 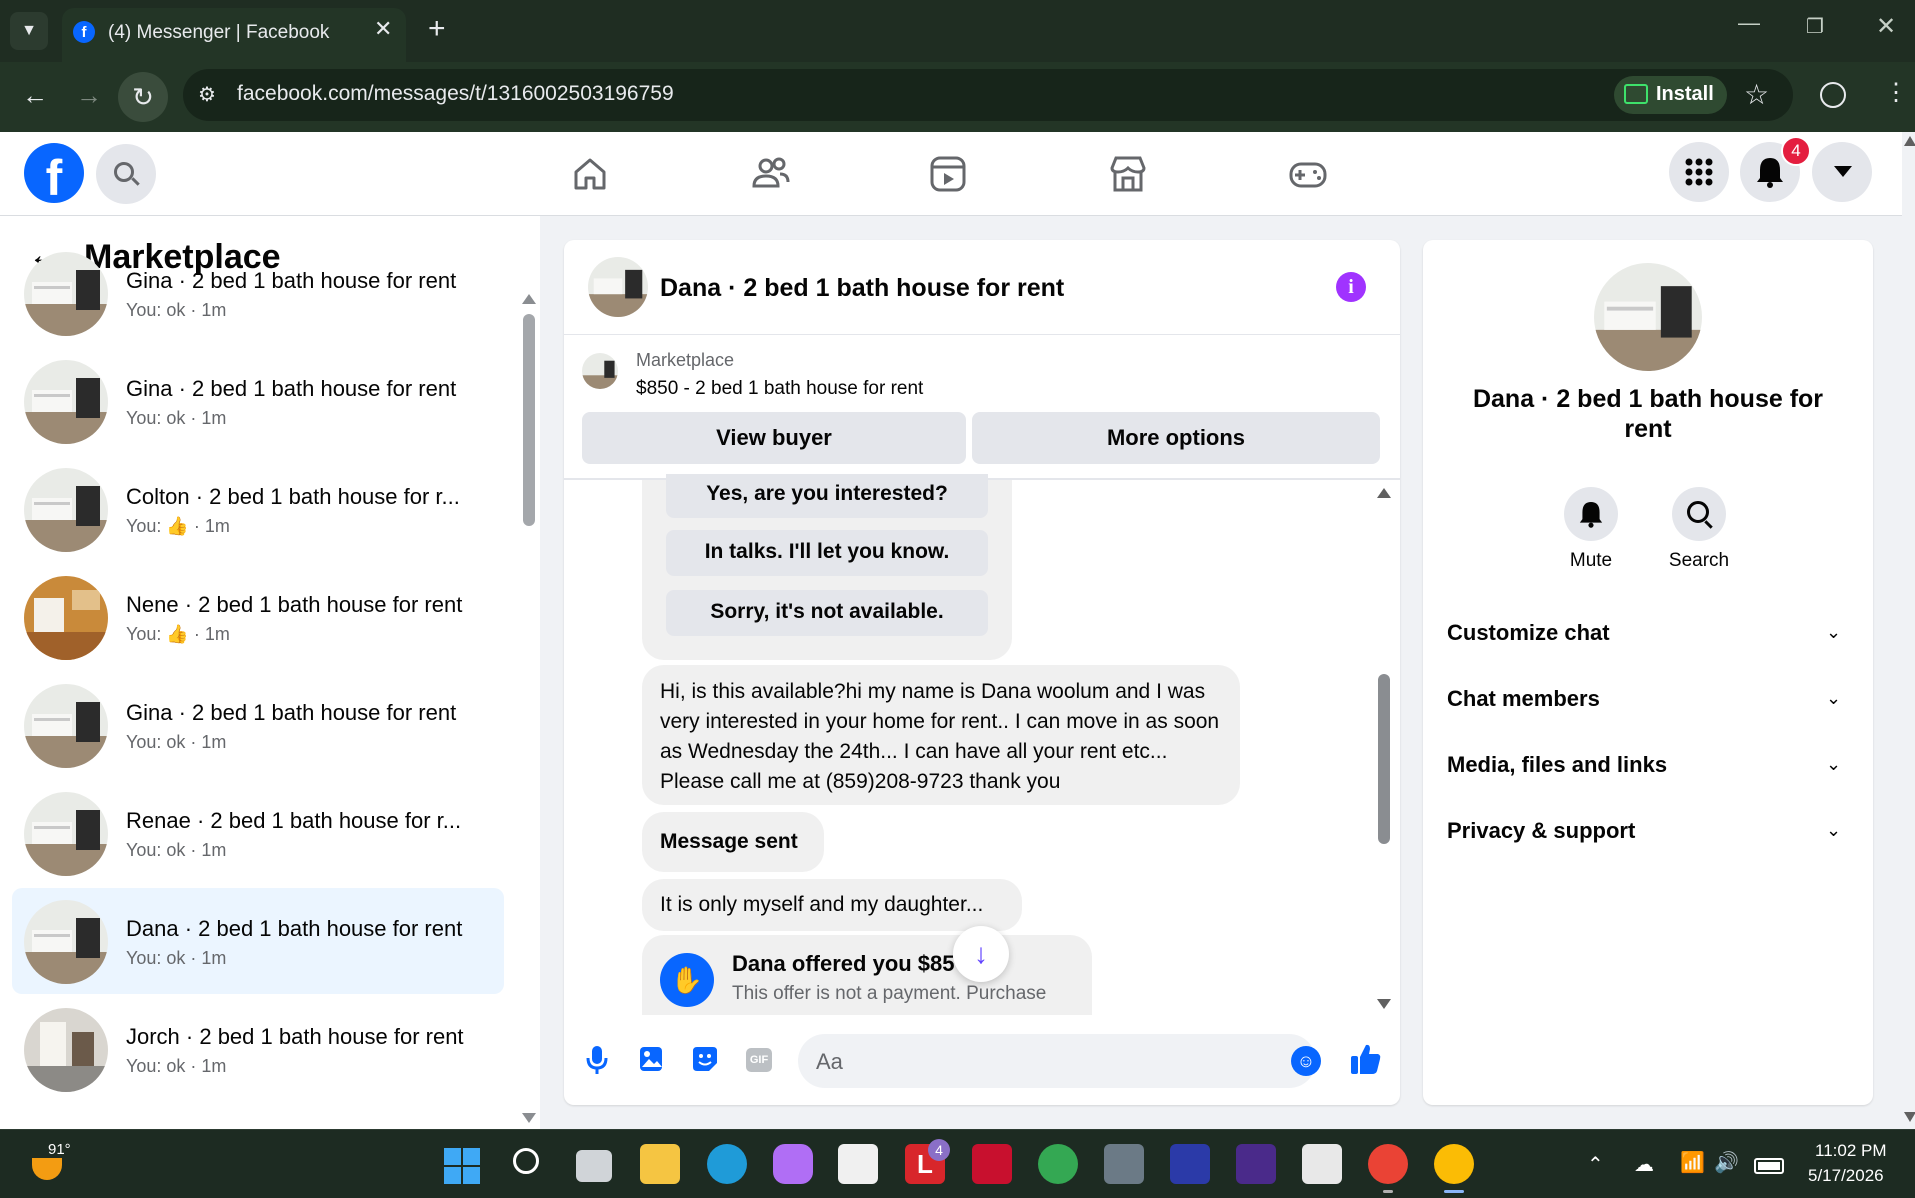 I want to click on site-info-icon: ⚙, so click(x=207, y=94).